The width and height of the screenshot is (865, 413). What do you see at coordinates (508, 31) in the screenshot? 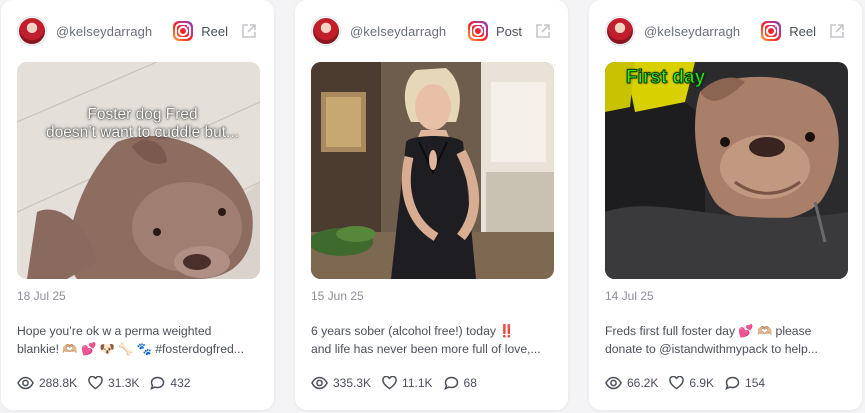
I see `post-type-label: Post` at bounding box center [508, 31].